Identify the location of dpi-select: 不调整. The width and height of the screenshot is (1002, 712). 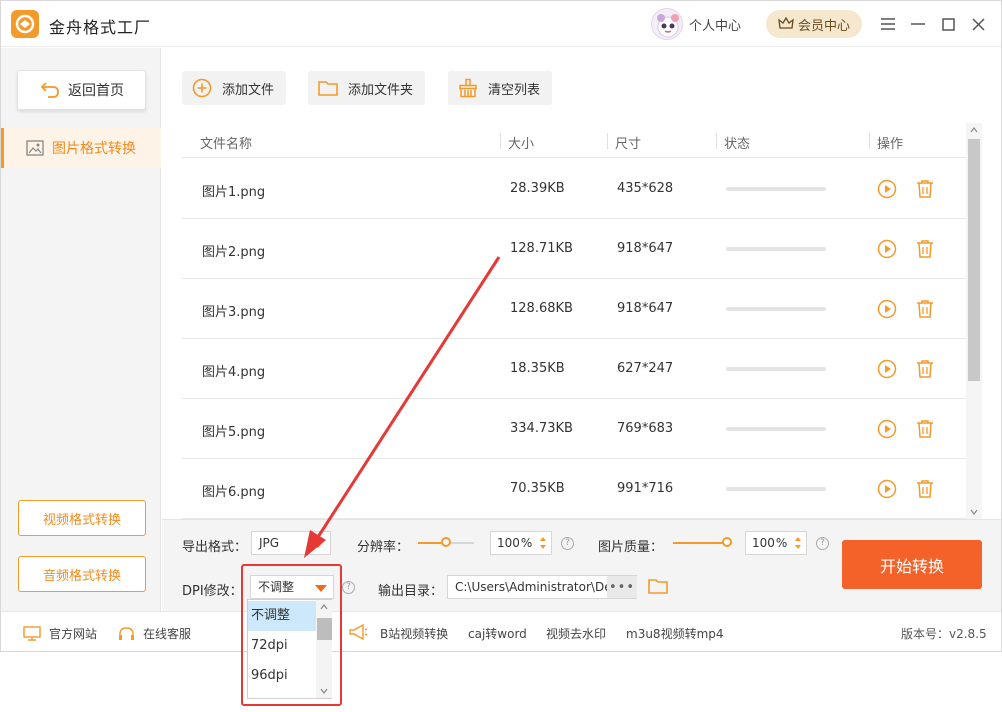
(292, 587).